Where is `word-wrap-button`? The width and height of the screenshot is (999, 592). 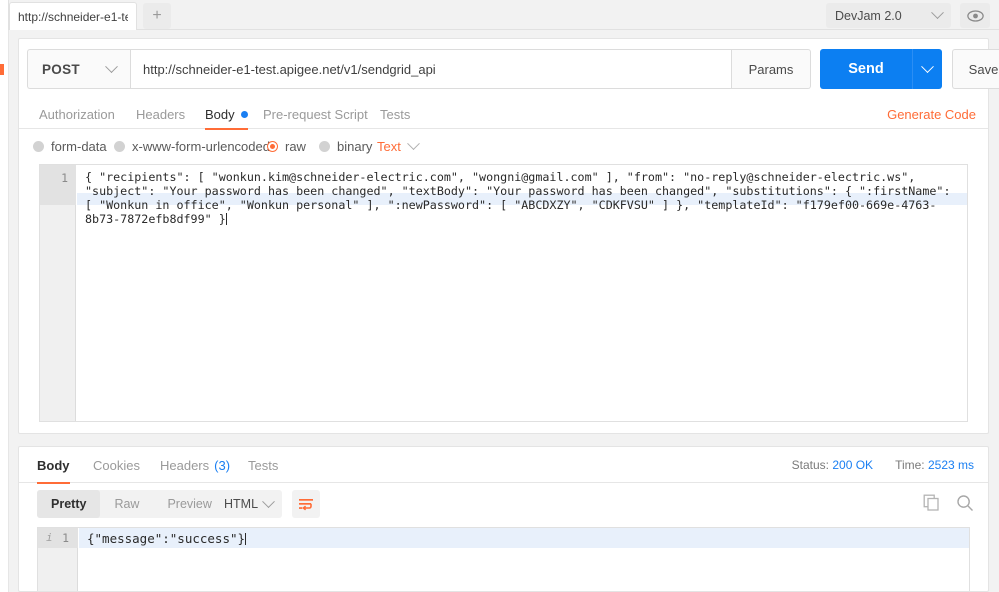 word-wrap-button is located at coordinates (306, 504).